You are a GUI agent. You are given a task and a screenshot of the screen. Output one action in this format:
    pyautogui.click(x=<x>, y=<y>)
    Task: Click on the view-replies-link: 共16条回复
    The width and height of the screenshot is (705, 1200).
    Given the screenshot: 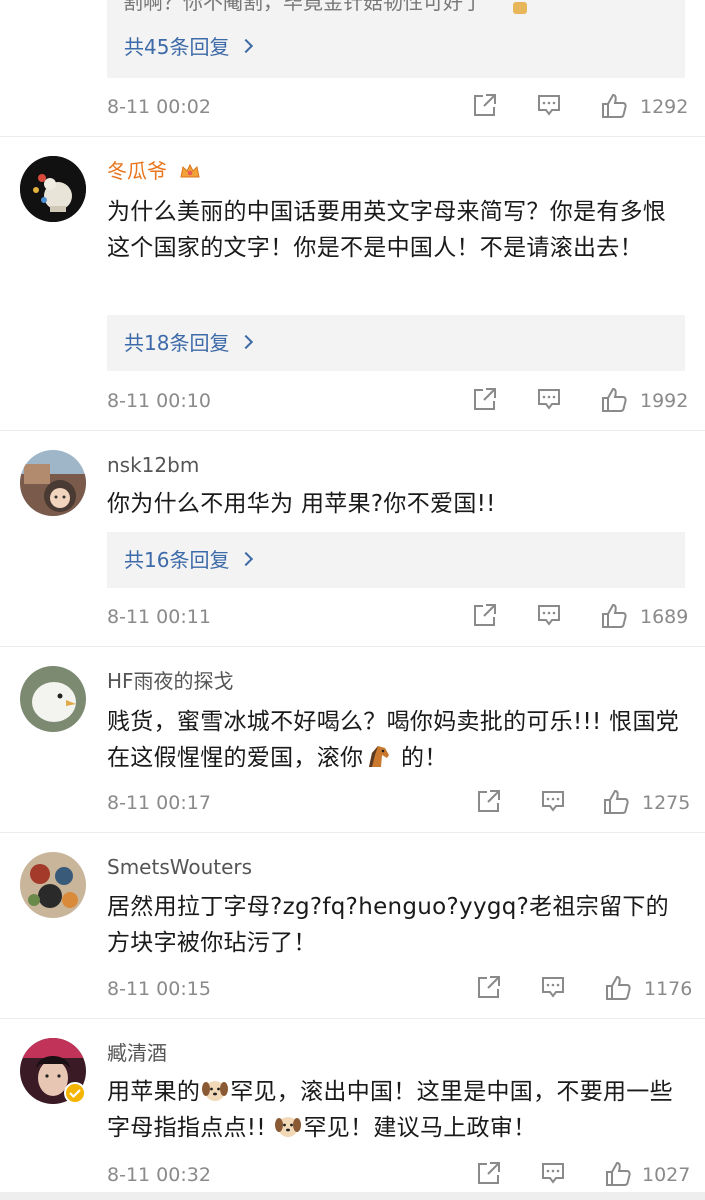 What is the action you would take?
    pyautogui.click(x=189, y=560)
    